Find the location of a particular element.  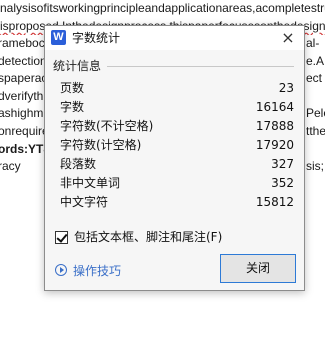

stat-value: 17920 is located at coordinates (274, 145).